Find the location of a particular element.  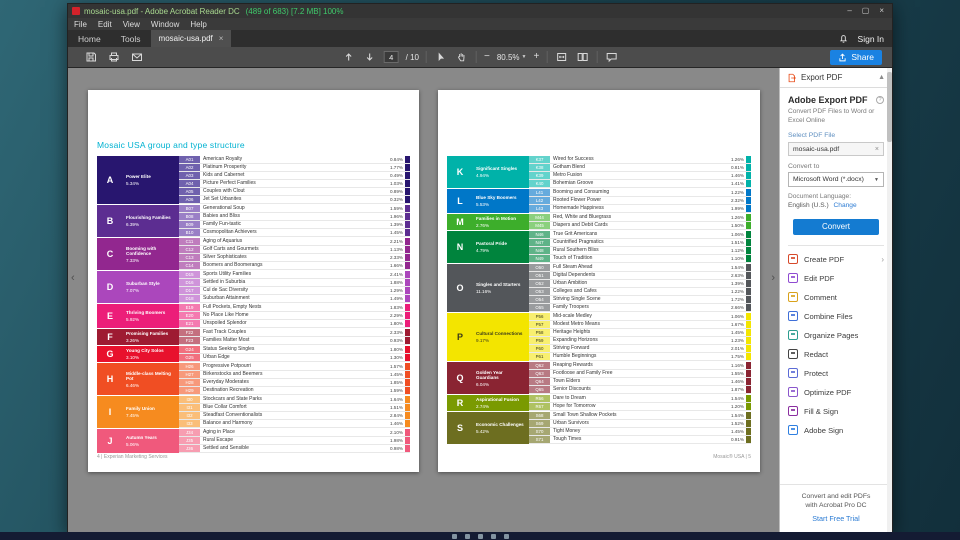

next-page-arrow: › is located at coordinates (773, 278).